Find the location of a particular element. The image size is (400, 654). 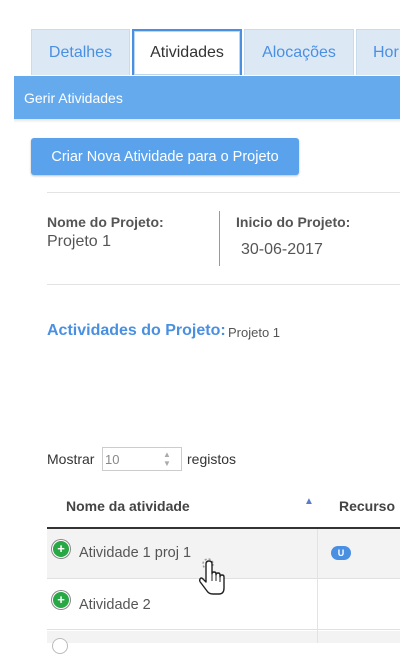

tab-detalhes: Detalhes is located at coordinates (80, 52).